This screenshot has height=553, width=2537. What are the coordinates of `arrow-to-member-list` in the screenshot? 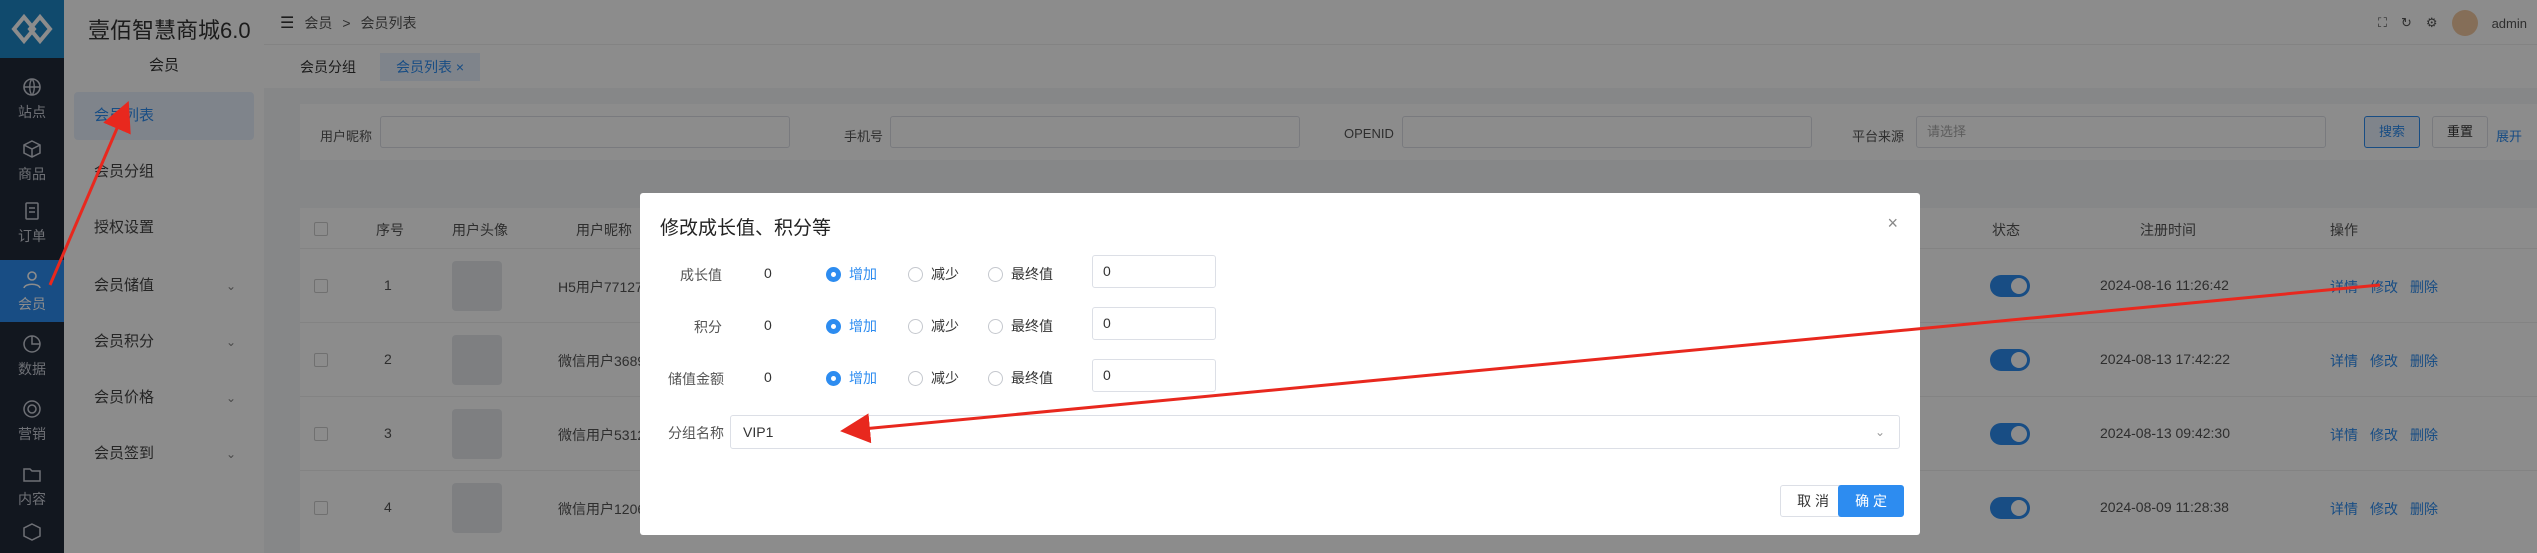 It's located at (89, 193).